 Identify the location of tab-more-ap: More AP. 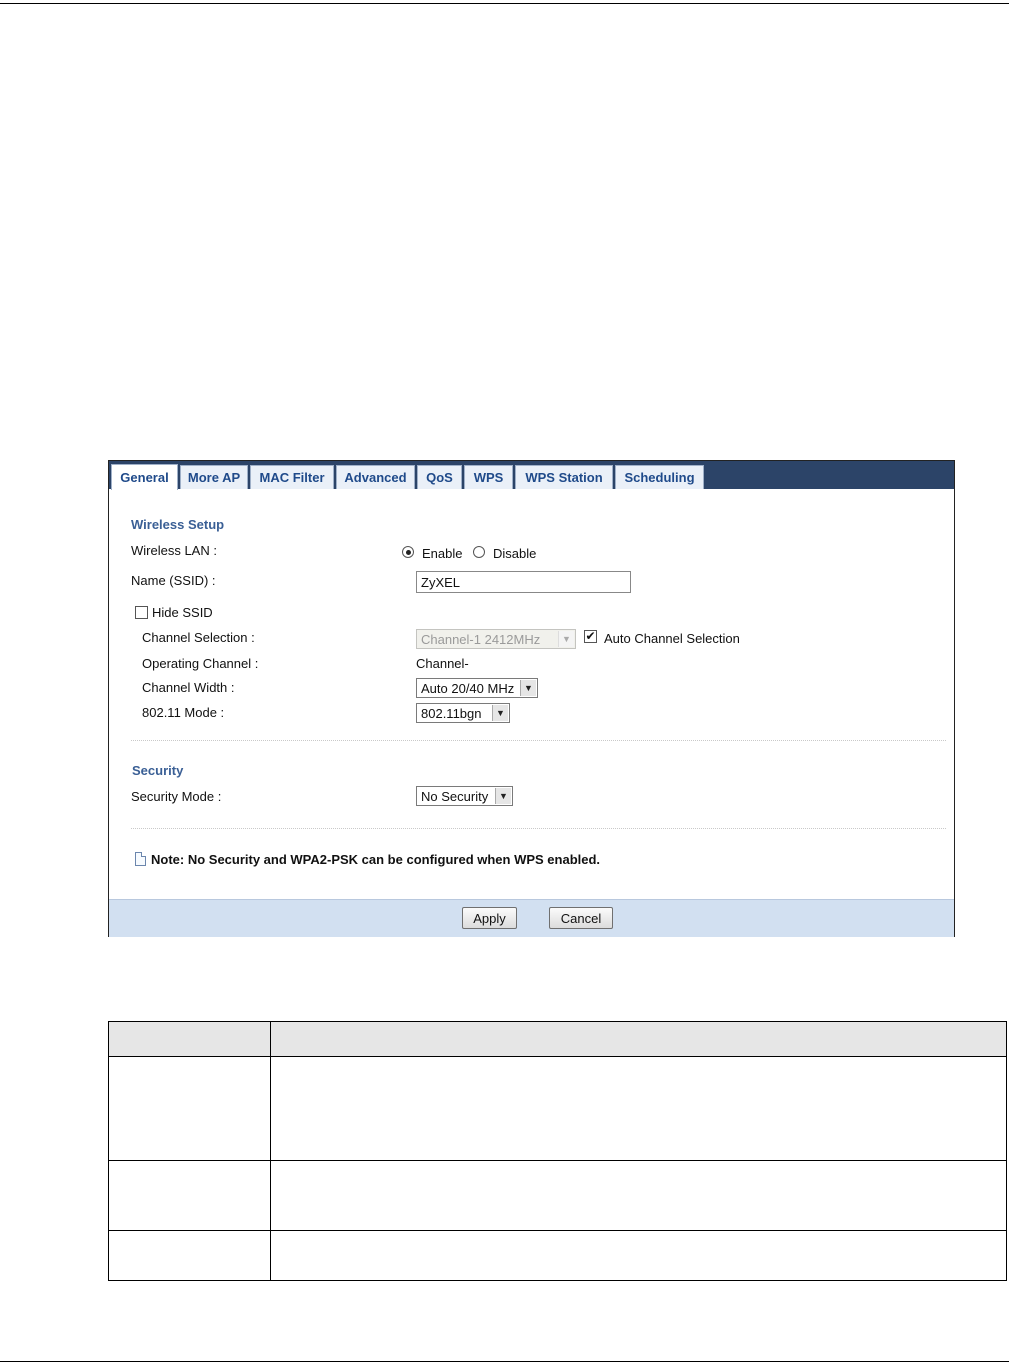
(214, 477).